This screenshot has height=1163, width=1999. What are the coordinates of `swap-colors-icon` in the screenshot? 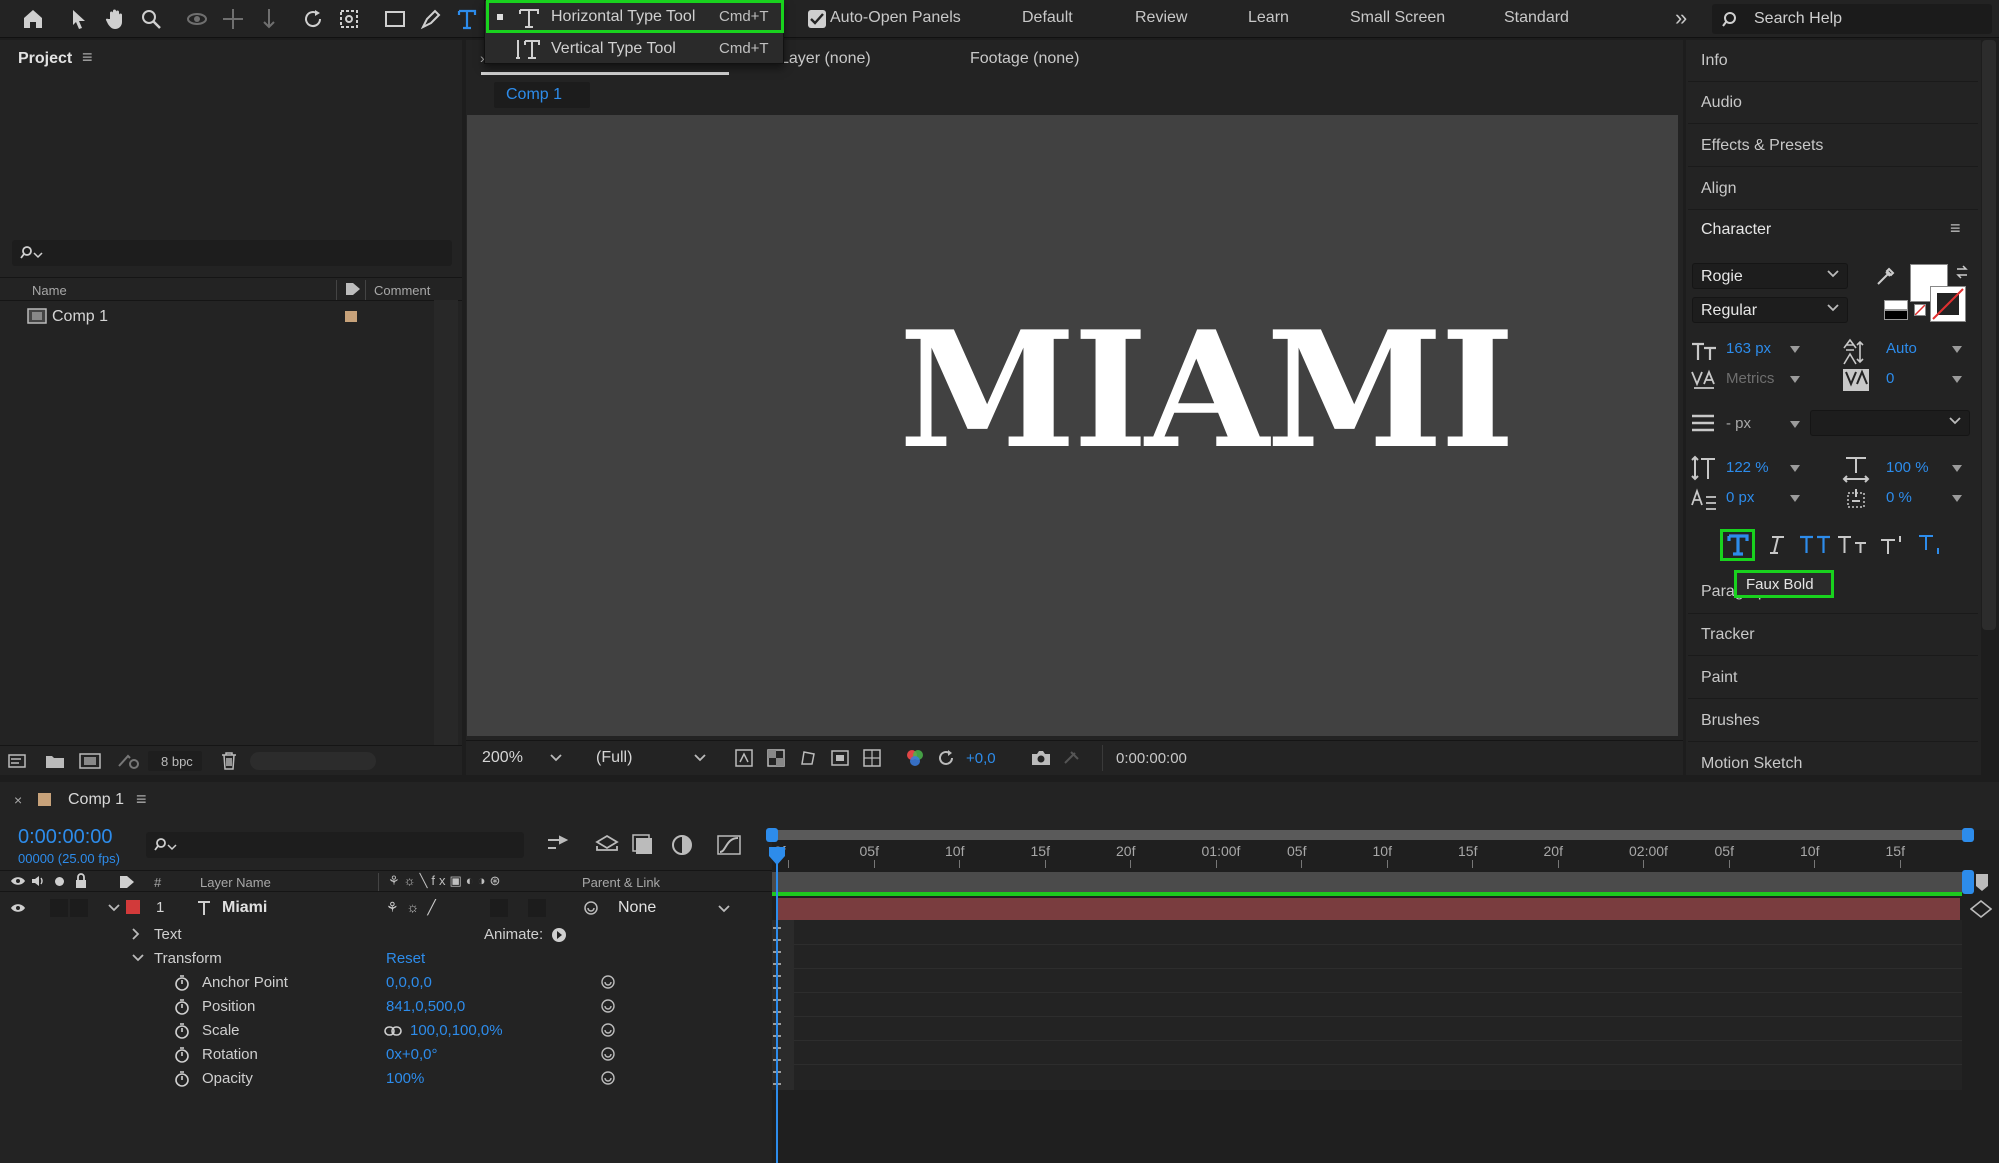 It's located at (1962, 272).